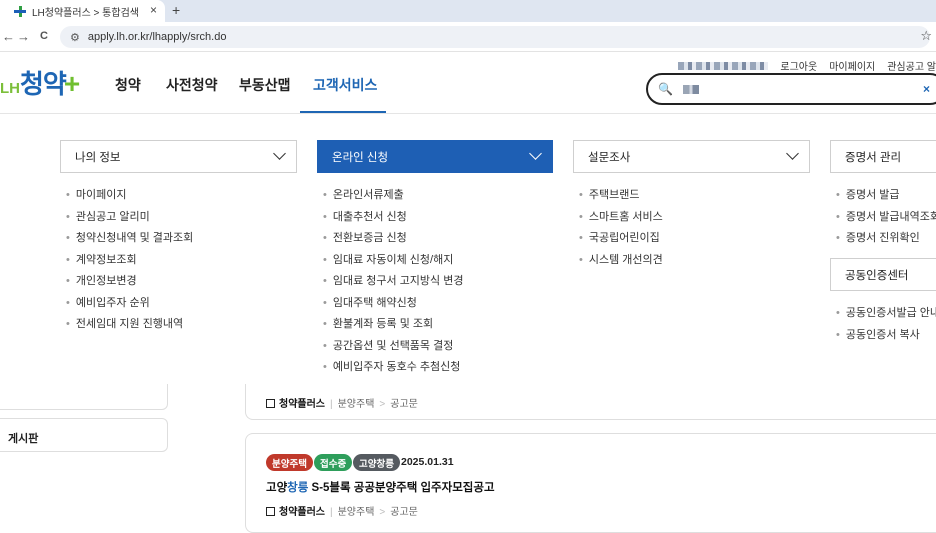  What do you see at coordinates (153, 10) in the screenshot?
I see `close-tab-icon: ×` at bounding box center [153, 10].